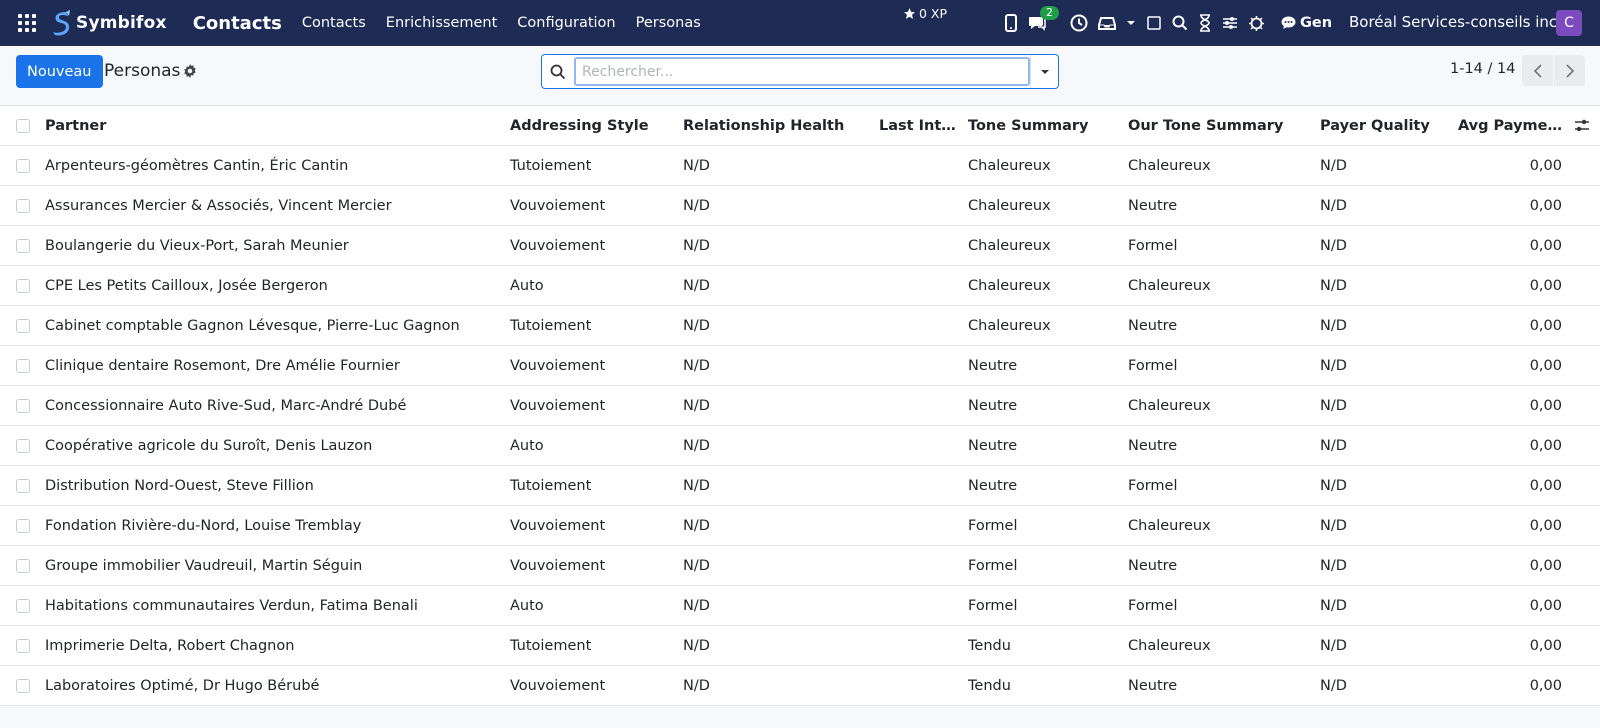 Image resolution: width=1600 pixels, height=728 pixels. Describe the element at coordinates (59, 71) in the screenshot. I see `new-button: Nouveau` at that location.